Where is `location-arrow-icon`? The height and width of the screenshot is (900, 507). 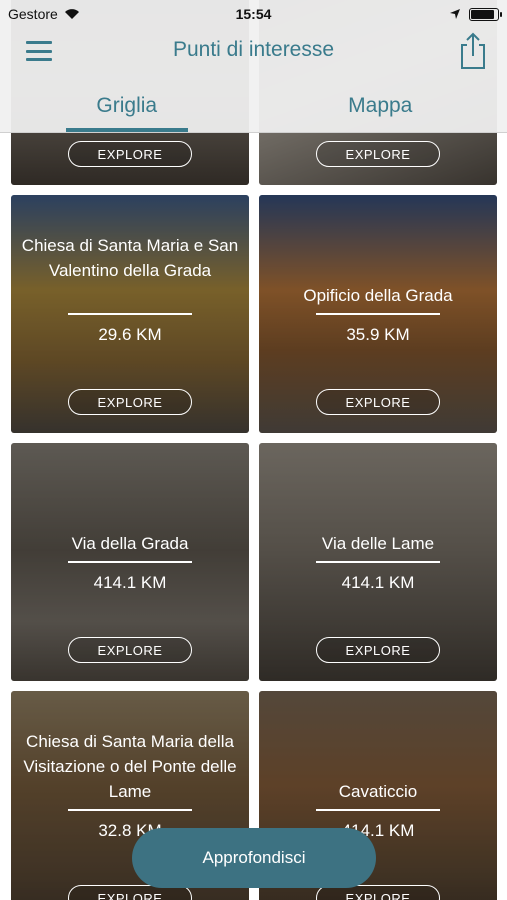
location-arrow-icon is located at coordinates (455, 14).